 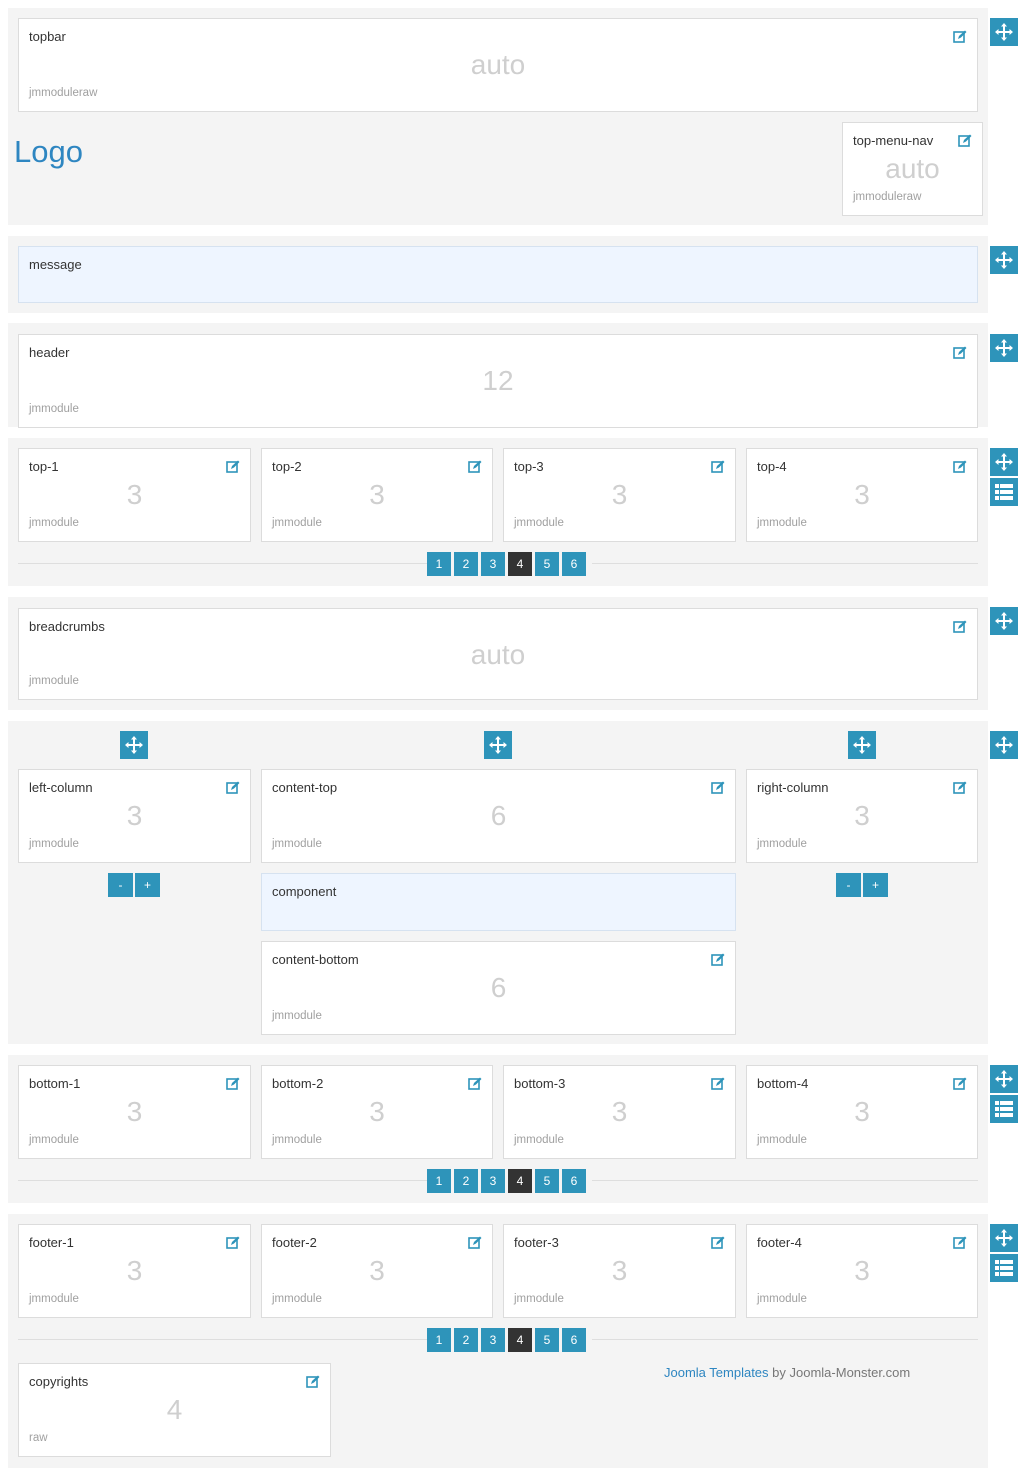 I want to click on footer-4-position: footer-4 3 jmmodule, so click(x=862, y=1271).